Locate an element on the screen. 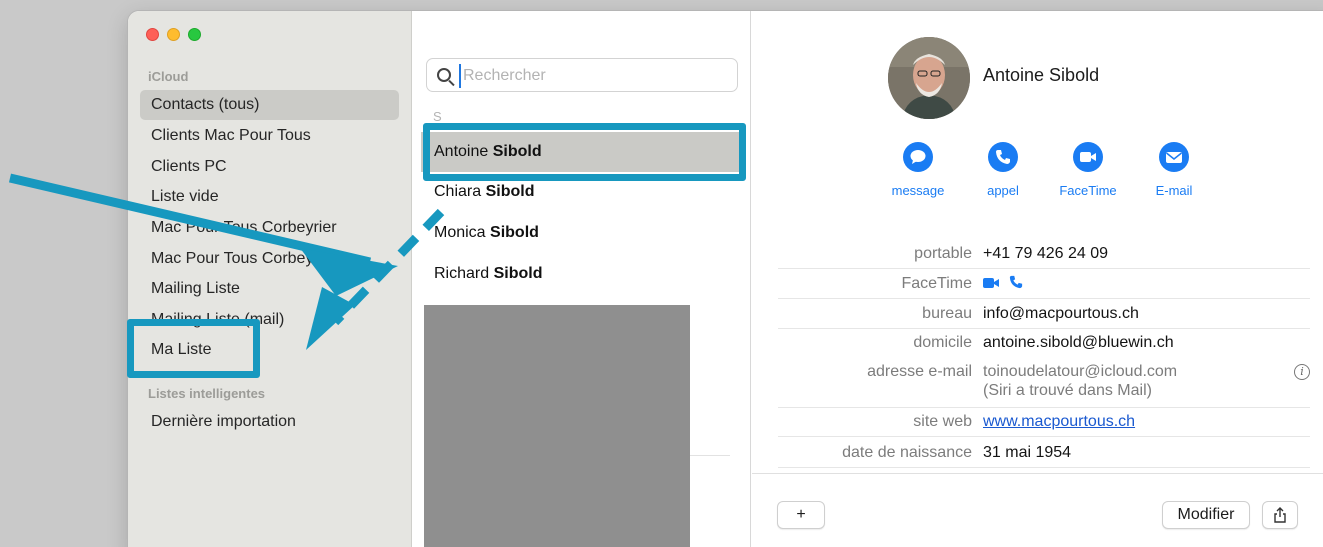 The width and height of the screenshot is (1323, 547). section-letter: S is located at coordinates (437, 116).